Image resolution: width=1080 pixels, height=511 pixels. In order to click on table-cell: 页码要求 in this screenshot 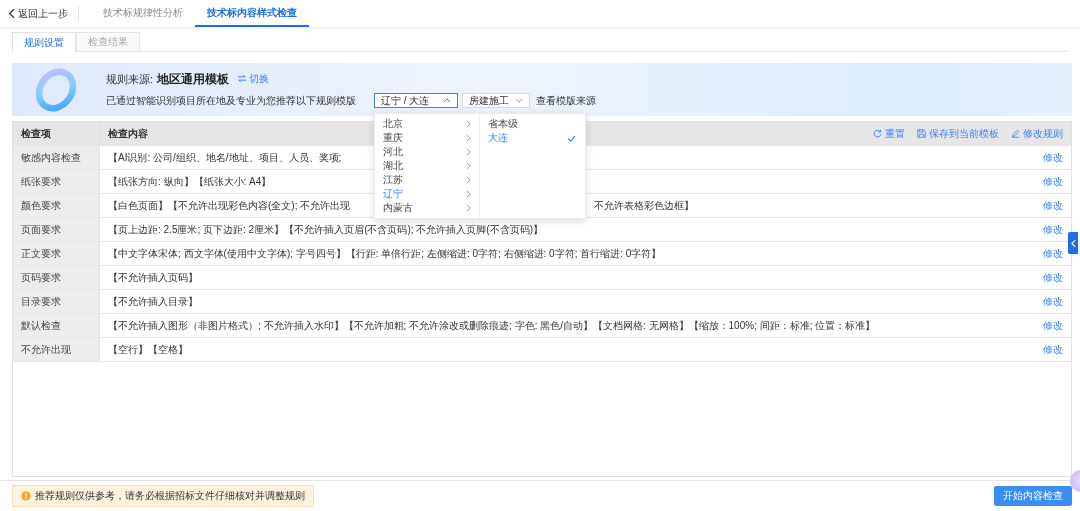, I will do `click(56, 277)`.